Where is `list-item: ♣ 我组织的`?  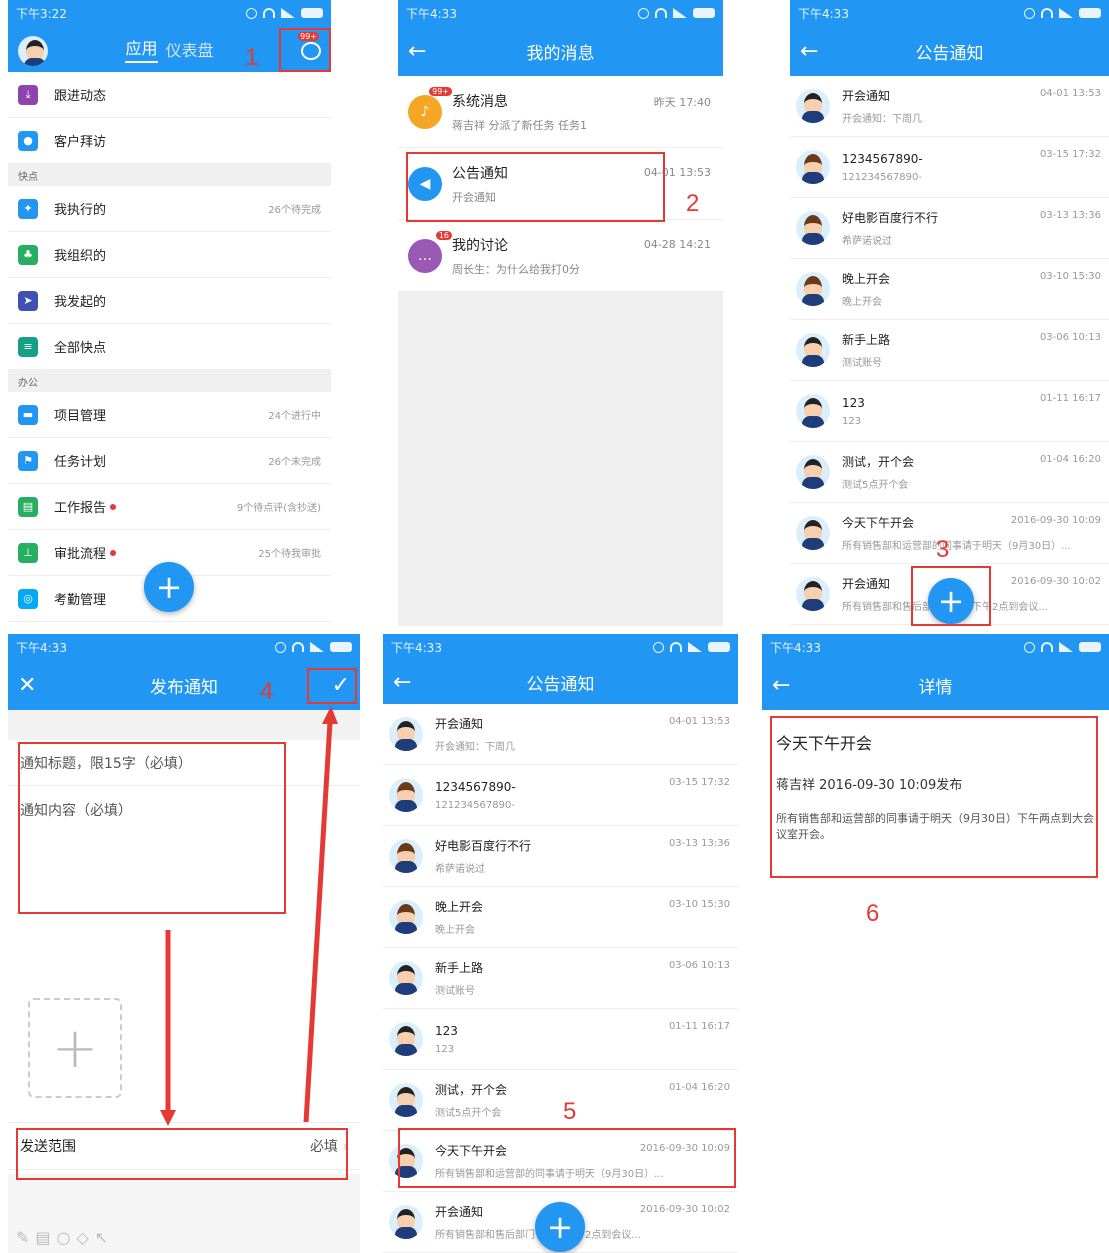
list-item: ♣ 我组织的 is located at coordinates (169, 255).